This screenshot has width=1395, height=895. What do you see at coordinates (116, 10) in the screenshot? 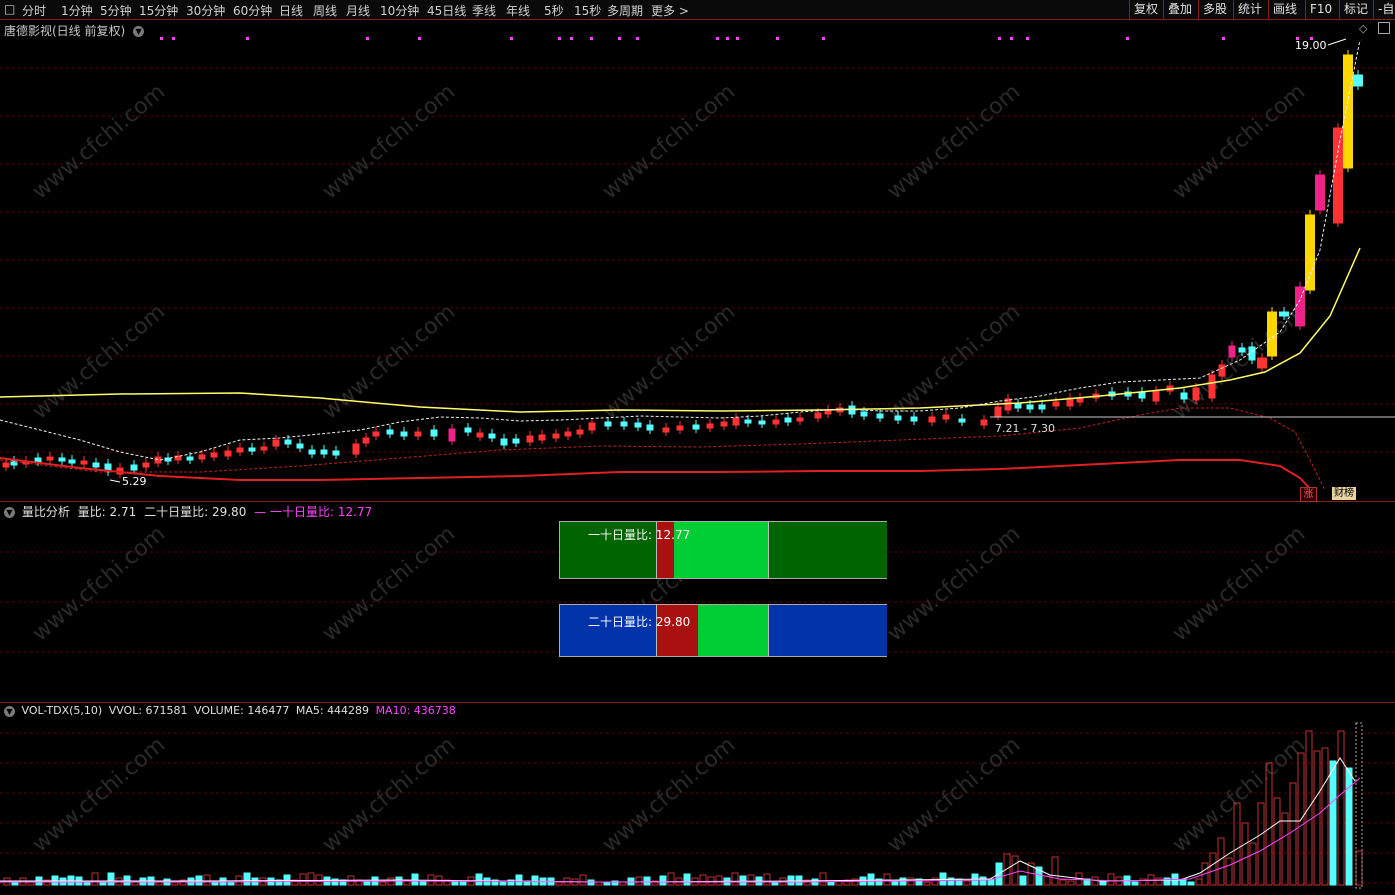
I see `period-tab-5min: 5分钟` at bounding box center [116, 10].